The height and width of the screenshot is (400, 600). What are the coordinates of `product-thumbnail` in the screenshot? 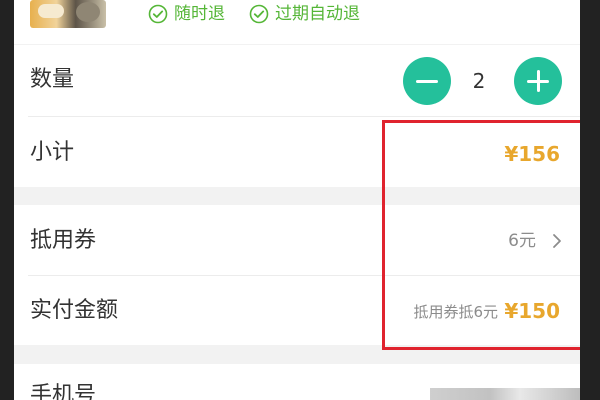 It's located at (68, 14).